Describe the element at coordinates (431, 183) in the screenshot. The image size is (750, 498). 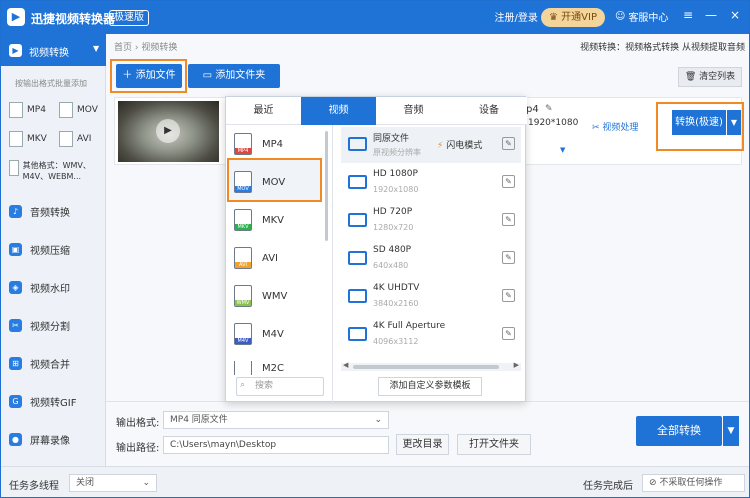
I see `preset-hd1080: HD 1080P 1920x1080 ✎` at that location.